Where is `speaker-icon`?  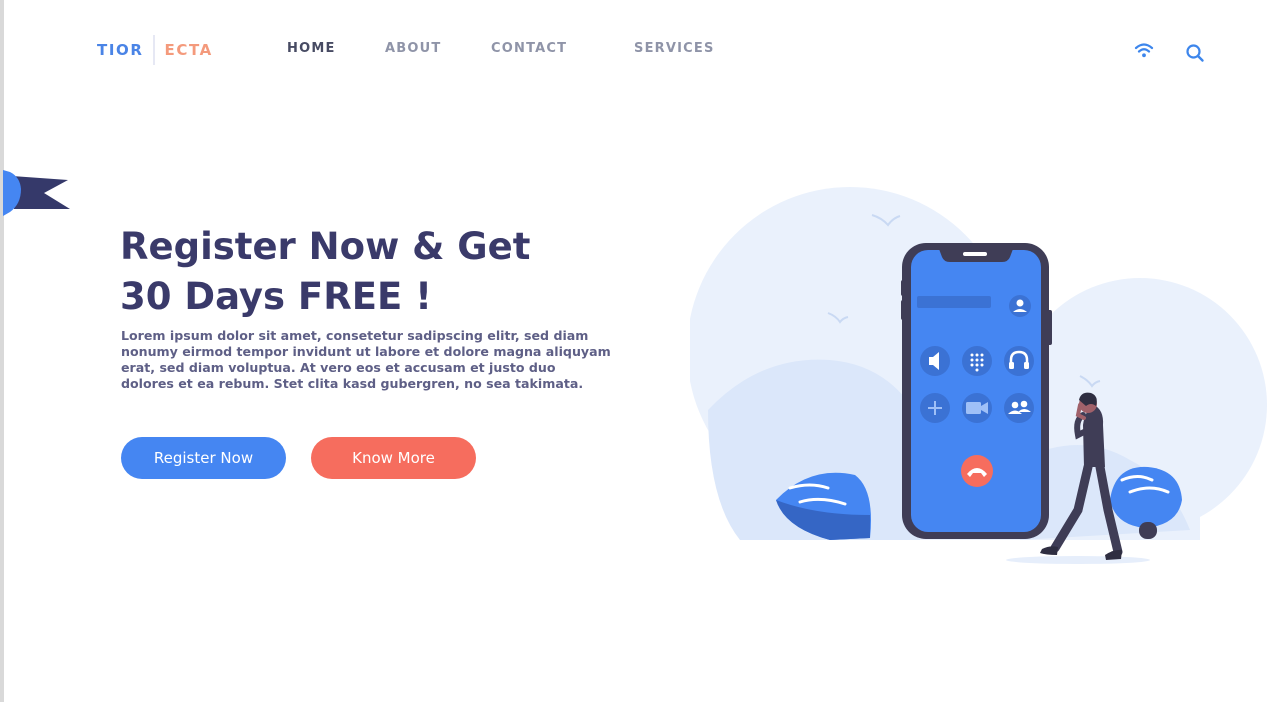
speaker-icon is located at coordinates (935, 361).